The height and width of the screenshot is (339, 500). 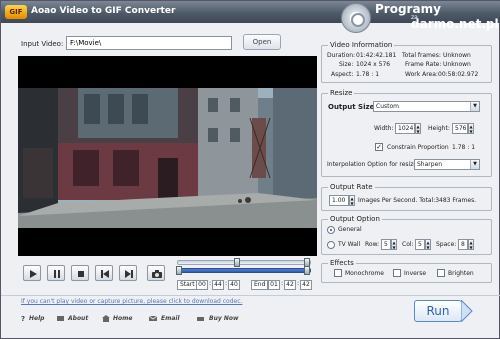 What do you see at coordinates (341, 93) in the screenshot?
I see `resize-title: Resize` at bounding box center [341, 93].